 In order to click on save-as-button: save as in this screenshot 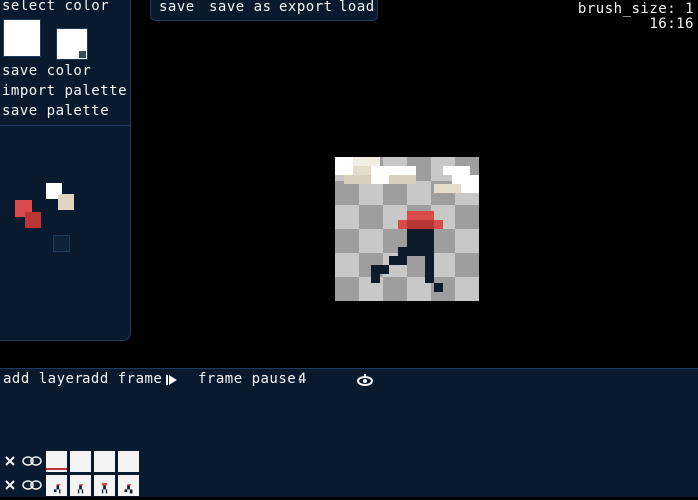, I will do `click(240, 7)`.